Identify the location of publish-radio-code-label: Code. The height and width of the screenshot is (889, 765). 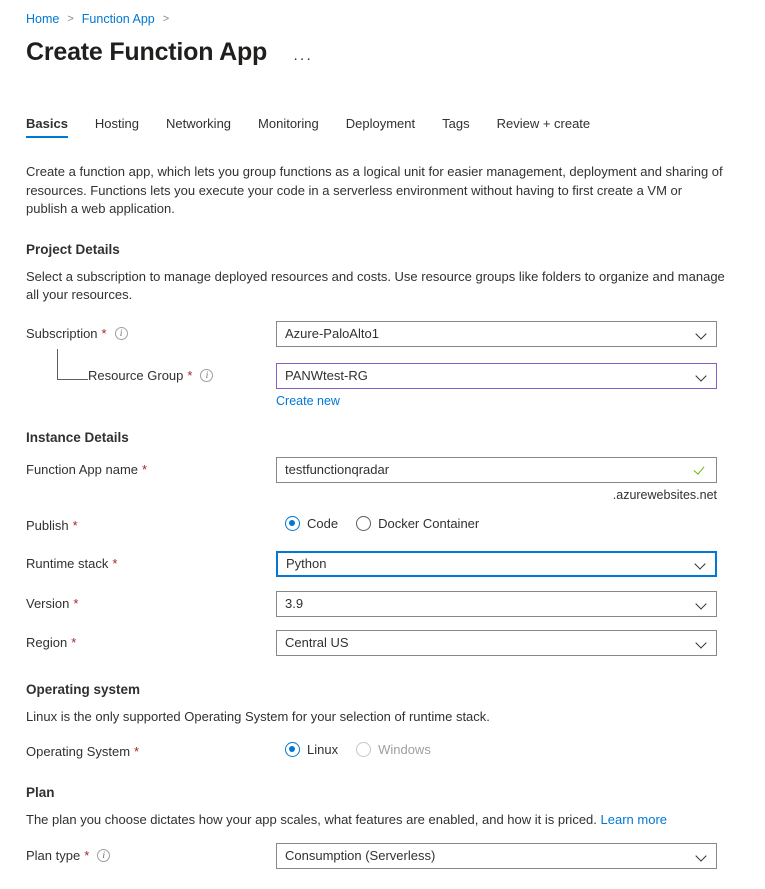
(323, 523).